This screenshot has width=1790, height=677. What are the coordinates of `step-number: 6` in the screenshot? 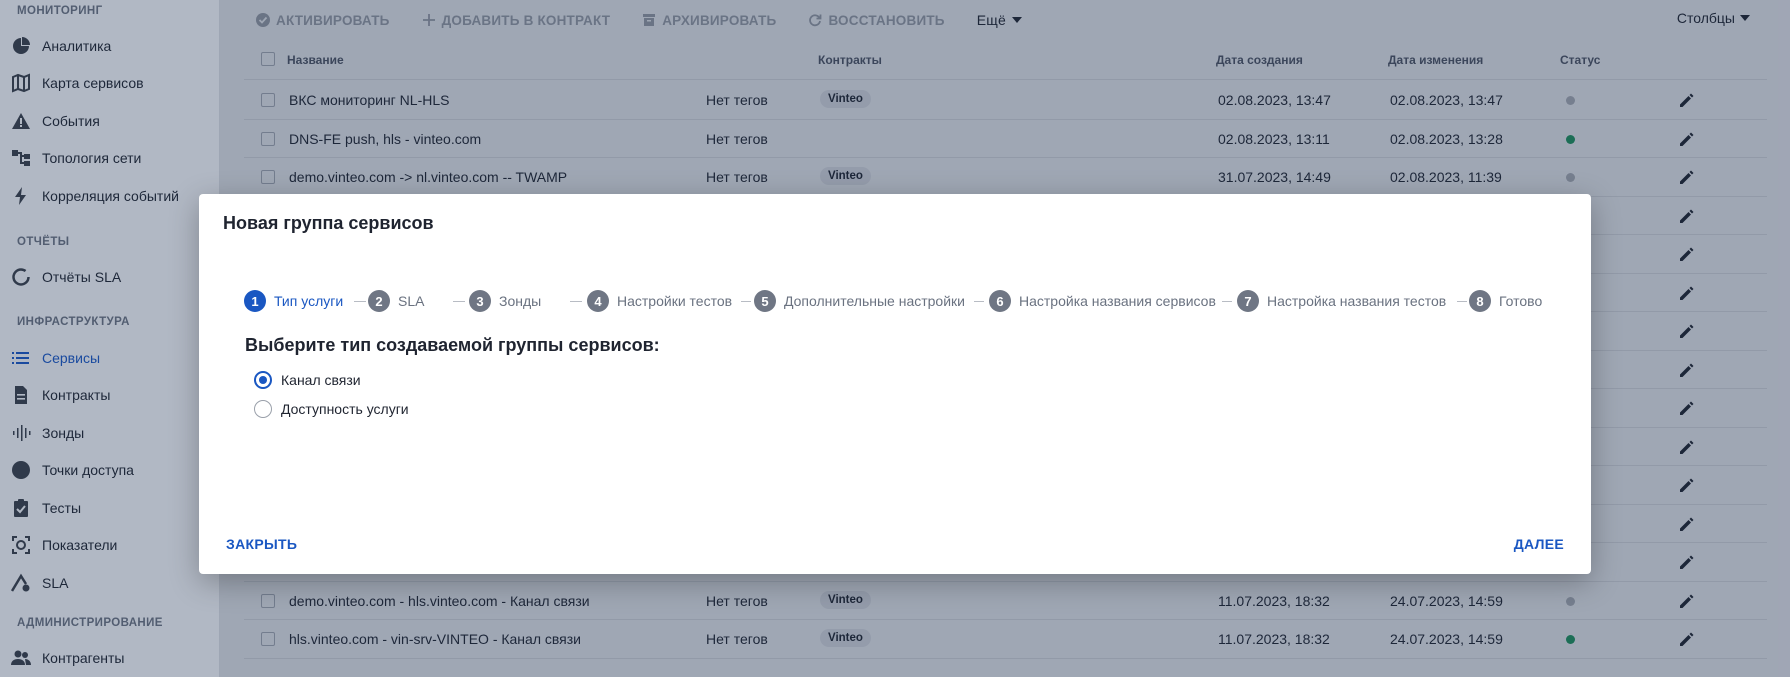 It's located at (1000, 301).